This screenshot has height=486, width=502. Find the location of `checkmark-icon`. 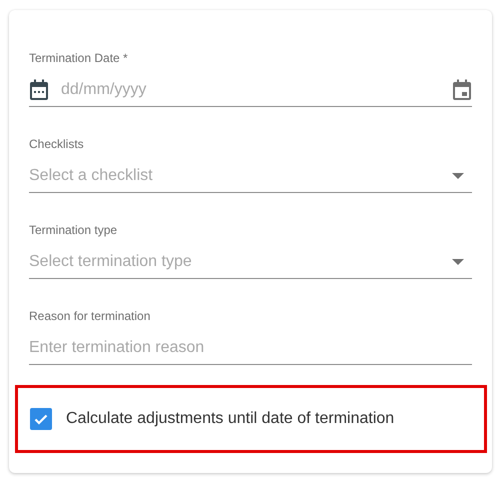

checkmark-icon is located at coordinates (41, 419).